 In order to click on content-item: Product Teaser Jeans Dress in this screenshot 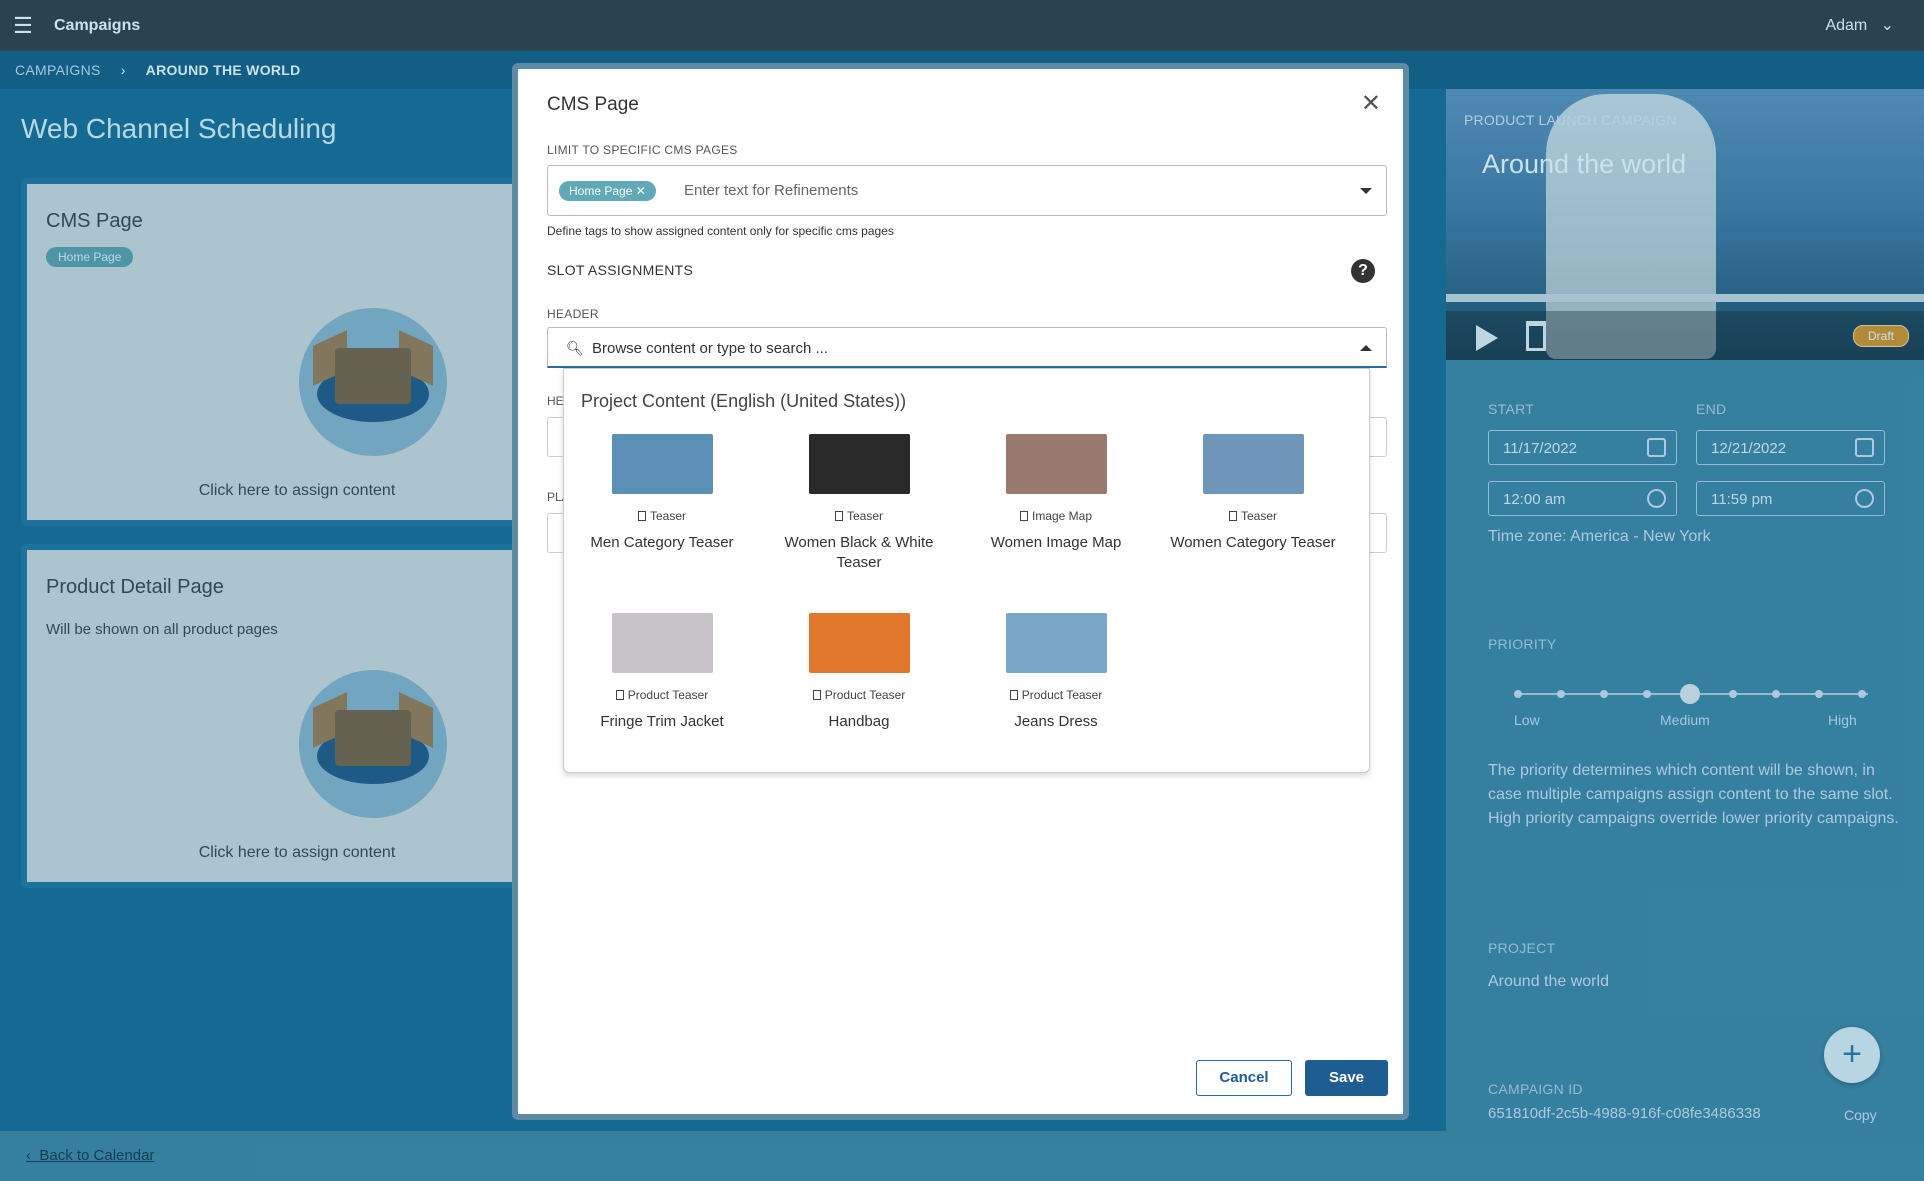, I will do `click(1056, 672)`.